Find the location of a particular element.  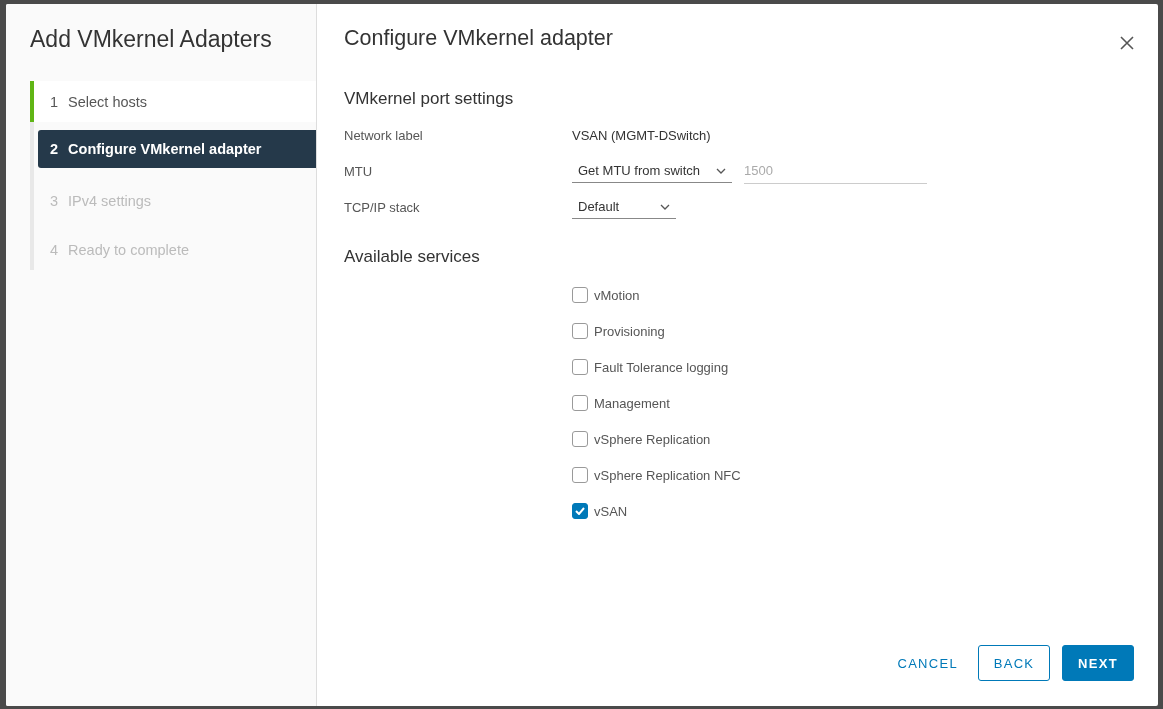

dropdown: Get MTU from switch is located at coordinates (652, 171).